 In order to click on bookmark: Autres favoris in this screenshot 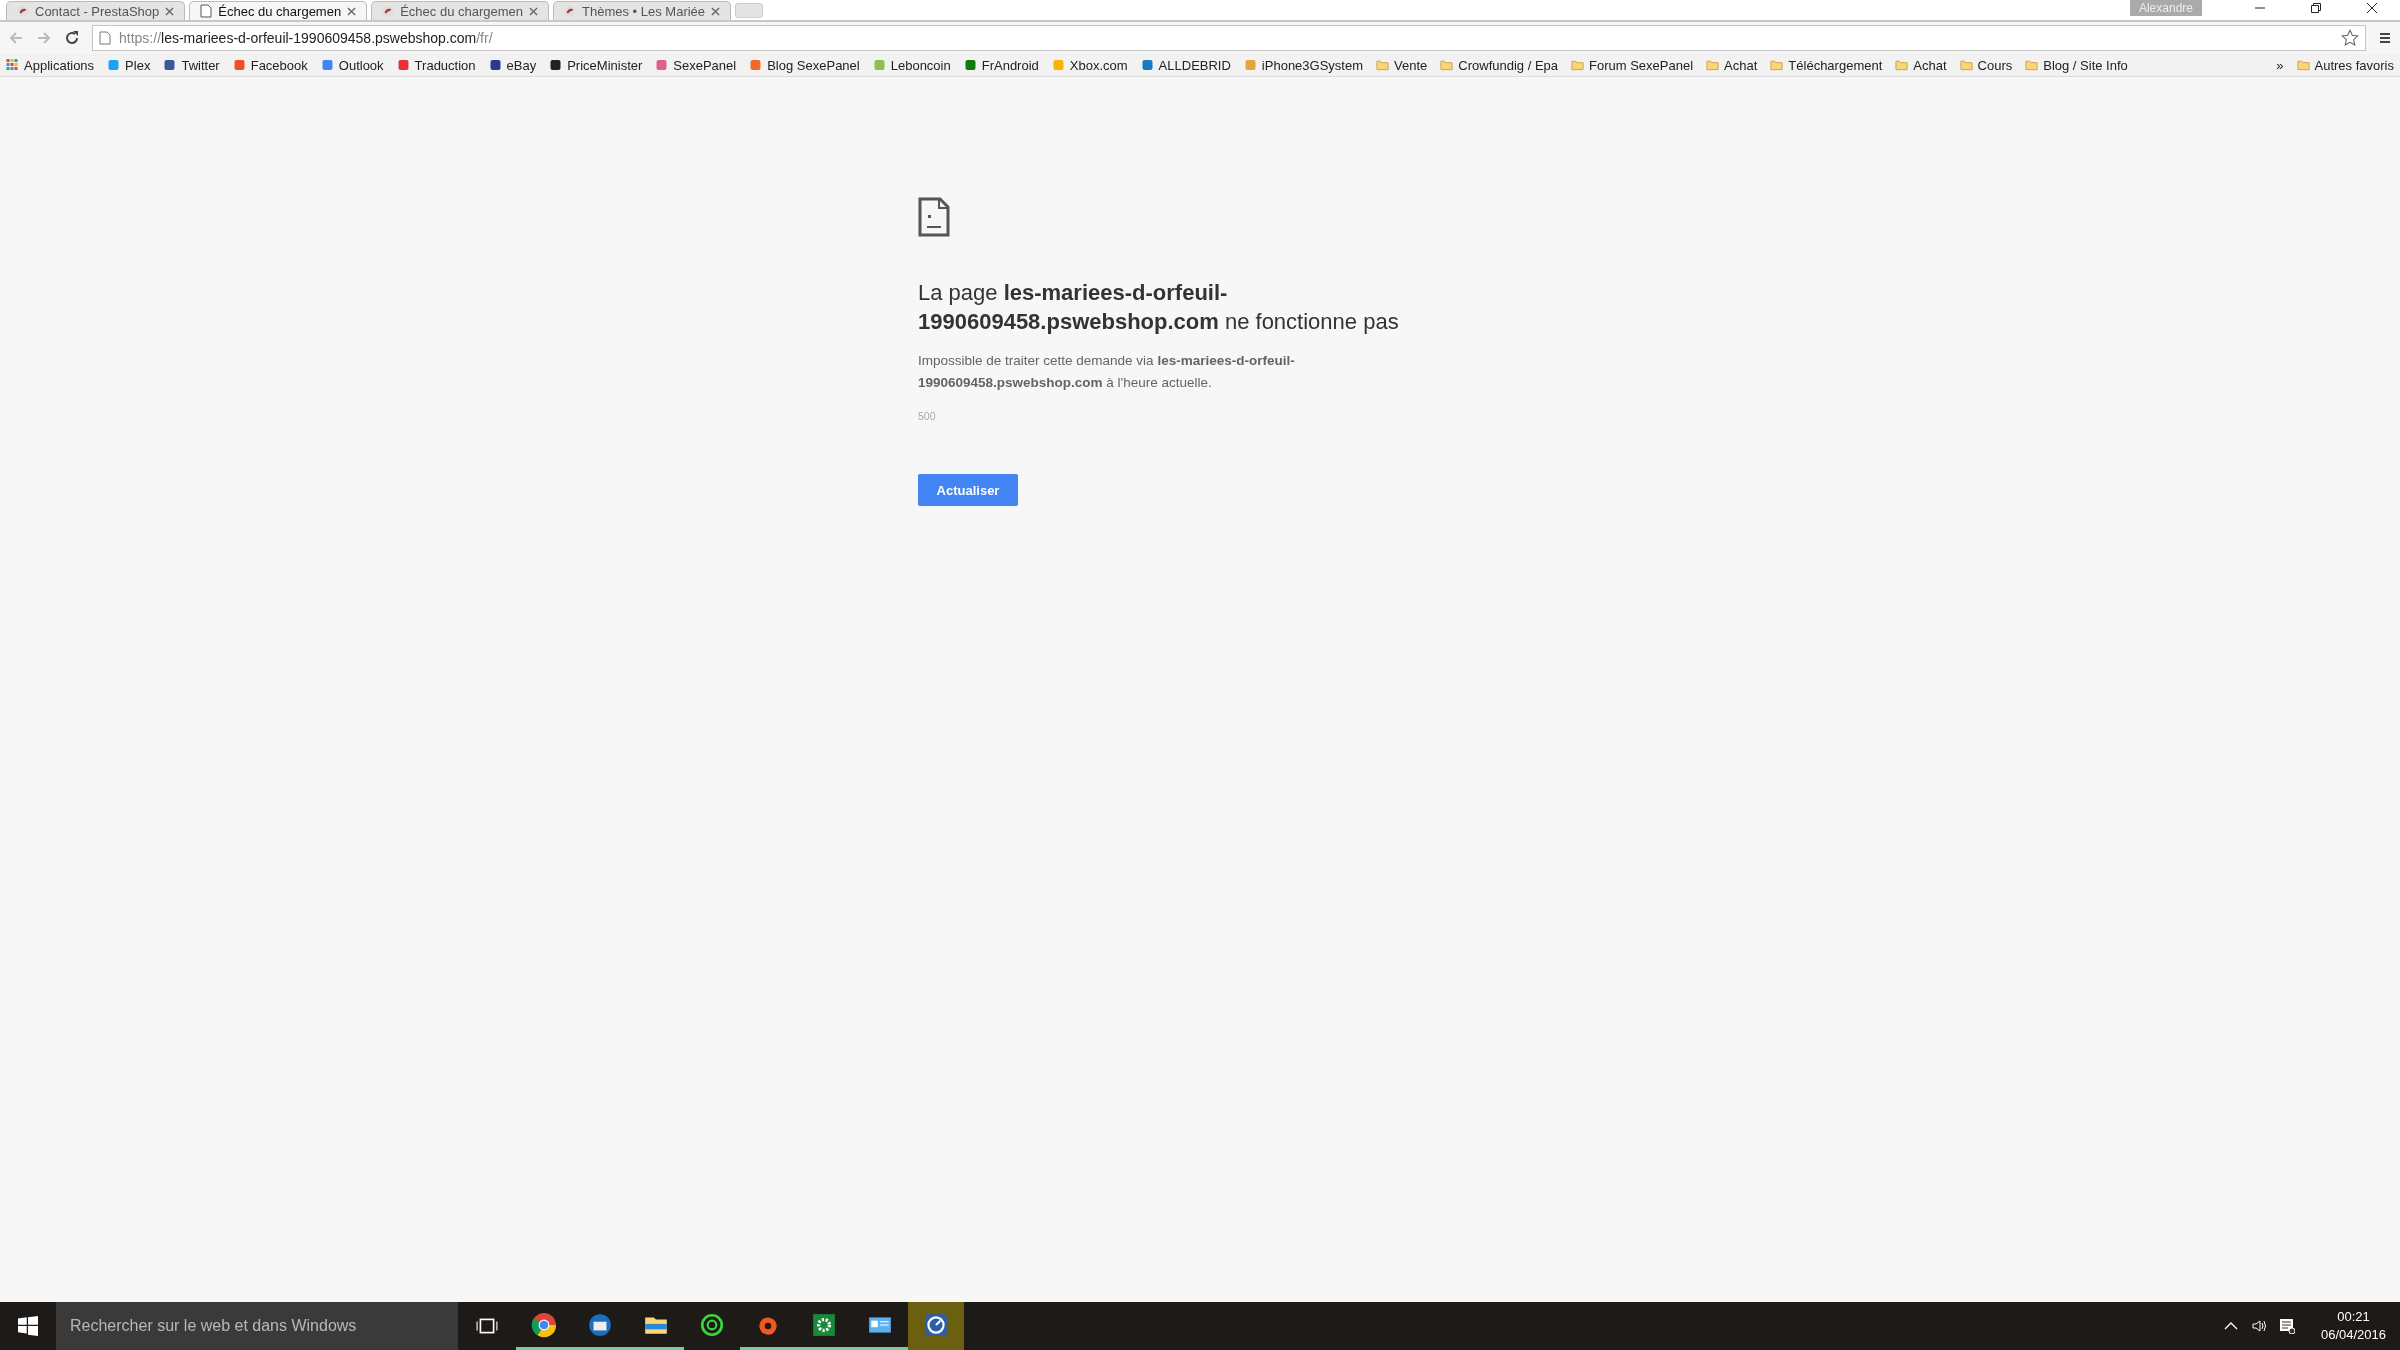, I will do `click(2345, 65)`.